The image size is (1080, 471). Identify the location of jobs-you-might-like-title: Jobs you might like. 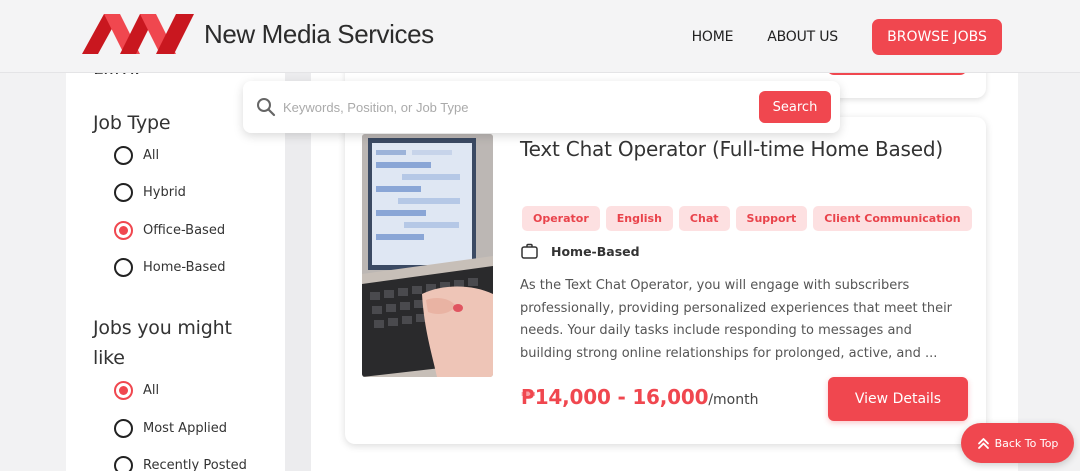
(162, 343).